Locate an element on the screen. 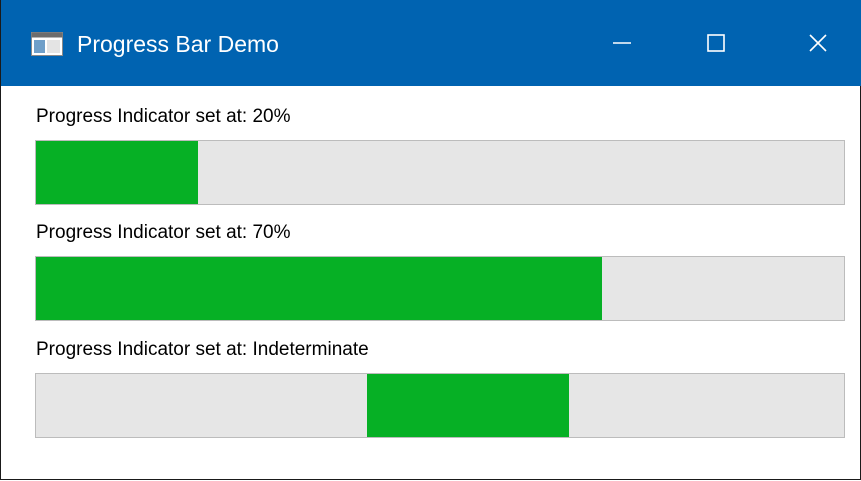  progress-bar-indeterminate is located at coordinates (440, 405).